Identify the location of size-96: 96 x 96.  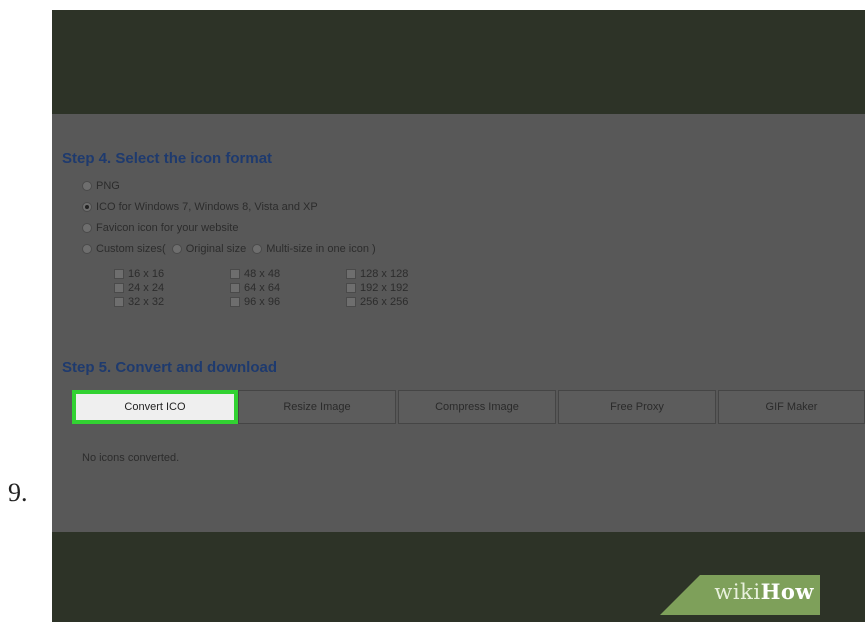
(255, 302).